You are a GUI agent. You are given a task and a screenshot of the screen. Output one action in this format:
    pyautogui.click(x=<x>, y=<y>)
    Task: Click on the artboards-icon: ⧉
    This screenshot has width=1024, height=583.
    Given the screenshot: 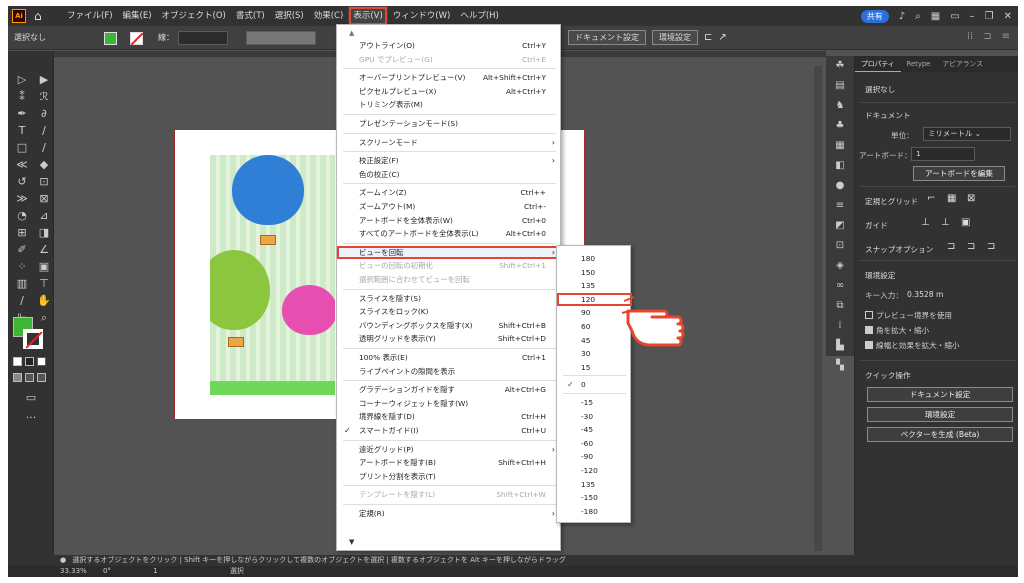 What is the action you would take?
    pyautogui.click(x=840, y=306)
    